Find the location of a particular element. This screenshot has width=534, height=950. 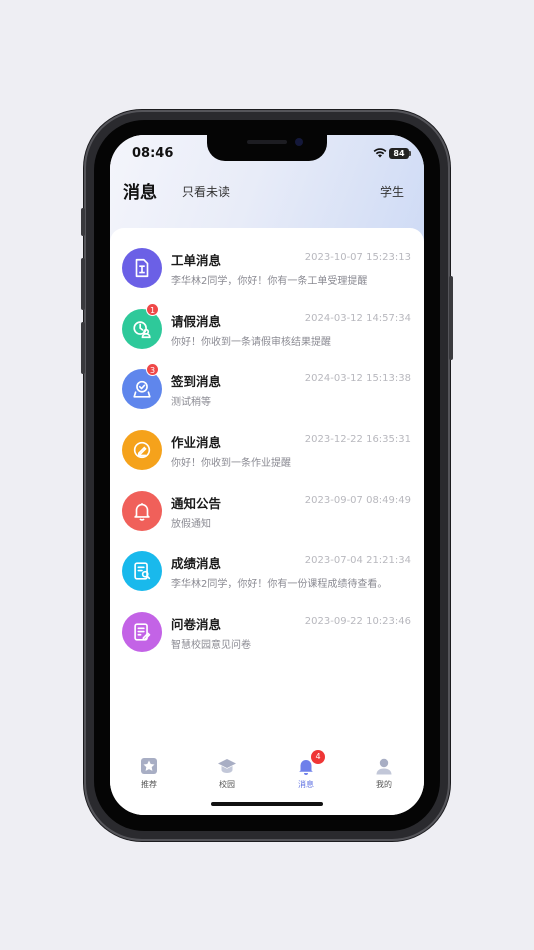

page-title: 消息 is located at coordinates (140, 193).